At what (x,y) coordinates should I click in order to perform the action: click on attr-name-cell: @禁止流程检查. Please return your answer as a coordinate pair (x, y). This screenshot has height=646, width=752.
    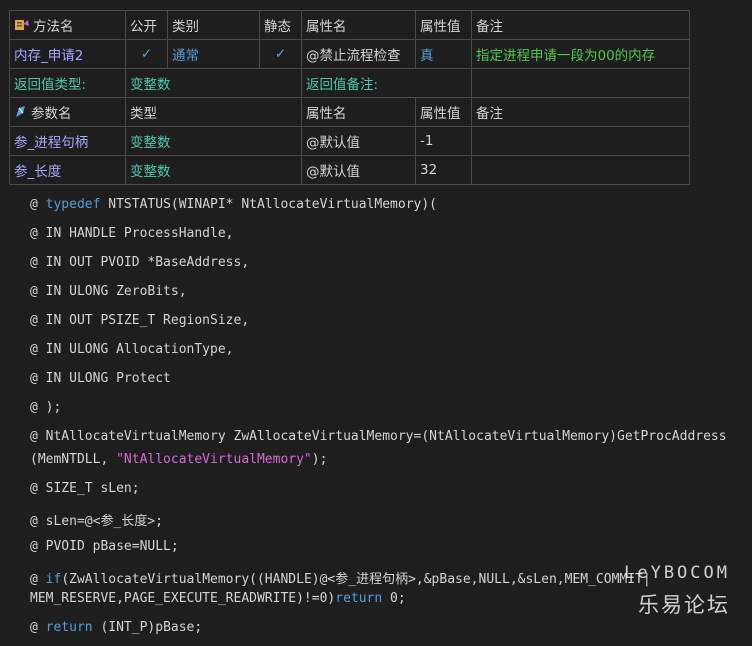
    Looking at the image, I should click on (358, 54).